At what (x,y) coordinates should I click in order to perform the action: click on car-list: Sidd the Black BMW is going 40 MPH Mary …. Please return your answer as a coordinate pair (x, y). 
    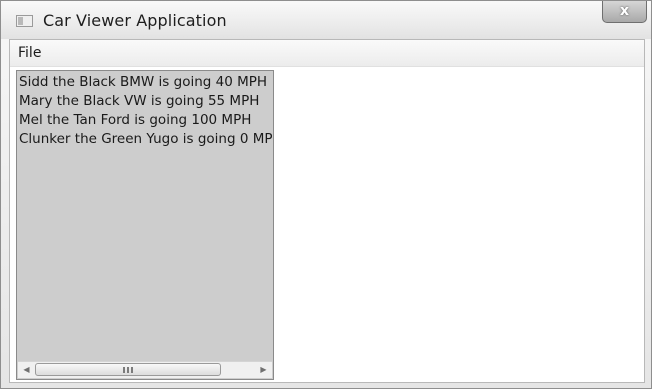
    Looking at the image, I should click on (146, 111).